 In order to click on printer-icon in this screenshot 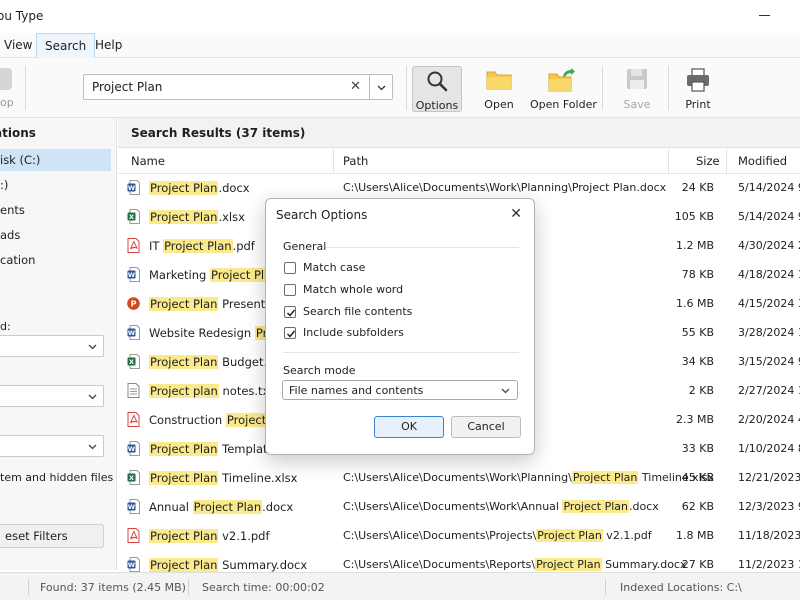, I will do `click(698, 80)`.